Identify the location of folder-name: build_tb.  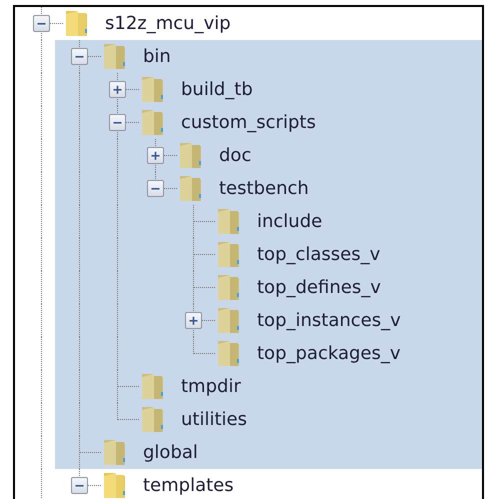
(217, 89).